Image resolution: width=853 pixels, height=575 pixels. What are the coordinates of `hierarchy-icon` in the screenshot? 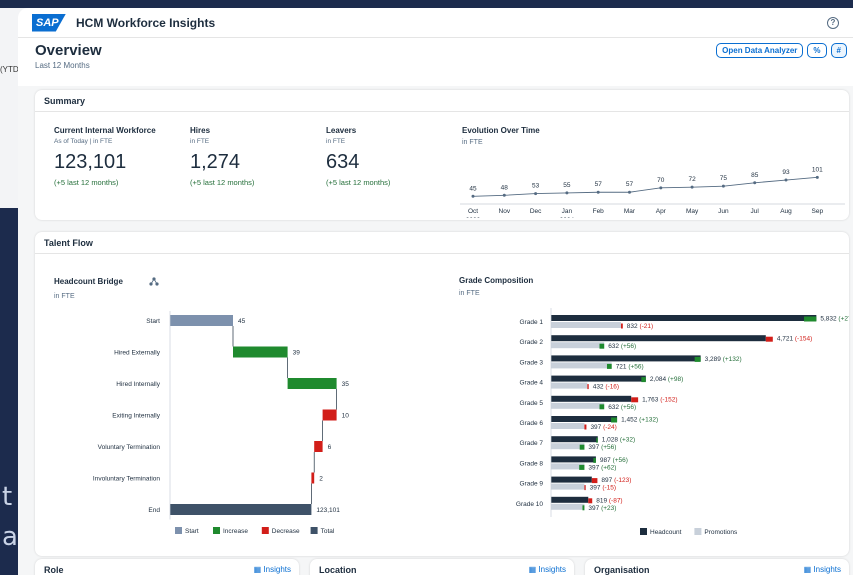 It's located at (154, 281).